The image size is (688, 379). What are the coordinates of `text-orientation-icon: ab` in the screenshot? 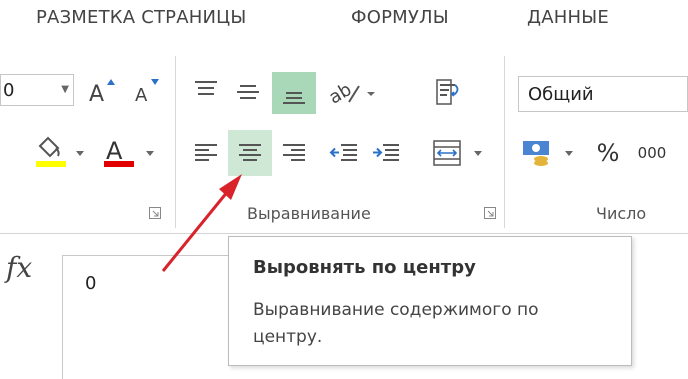 It's located at (351, 93).